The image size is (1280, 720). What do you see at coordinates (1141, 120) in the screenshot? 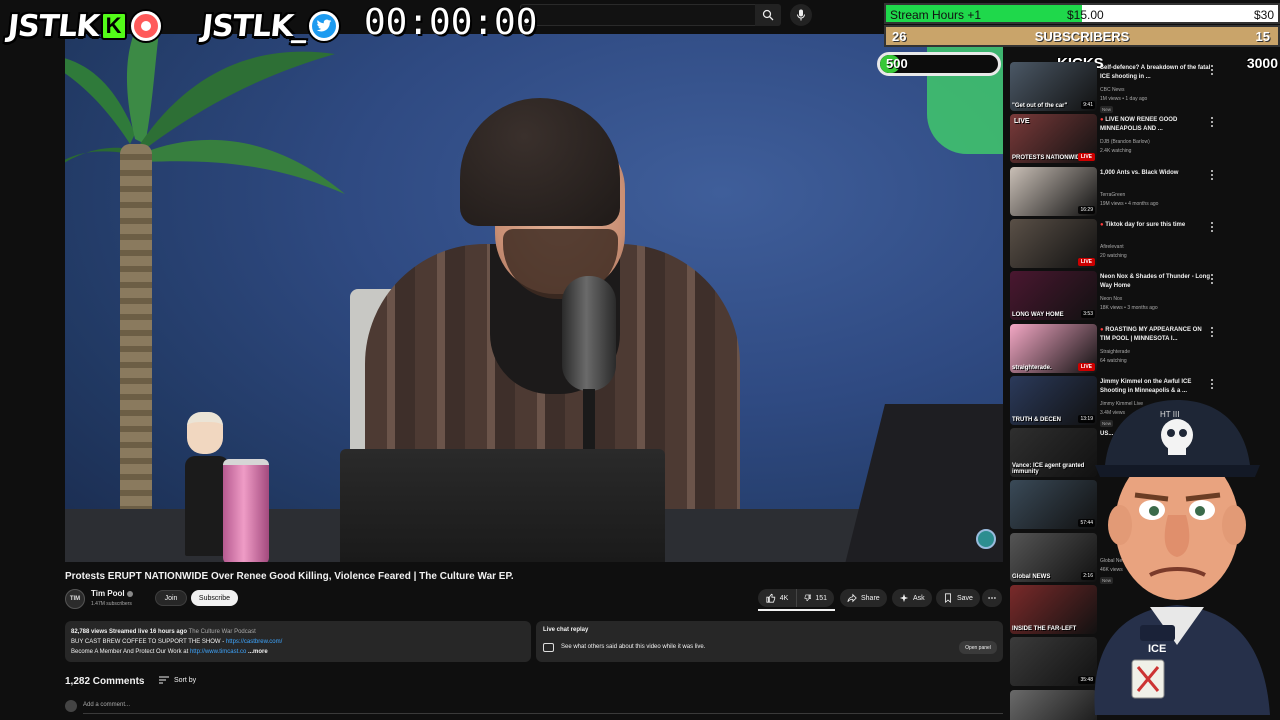
I see `recommendation-title-line-1: LIVE NOW RENEE GOOD` at bounding box center [1141, 120].